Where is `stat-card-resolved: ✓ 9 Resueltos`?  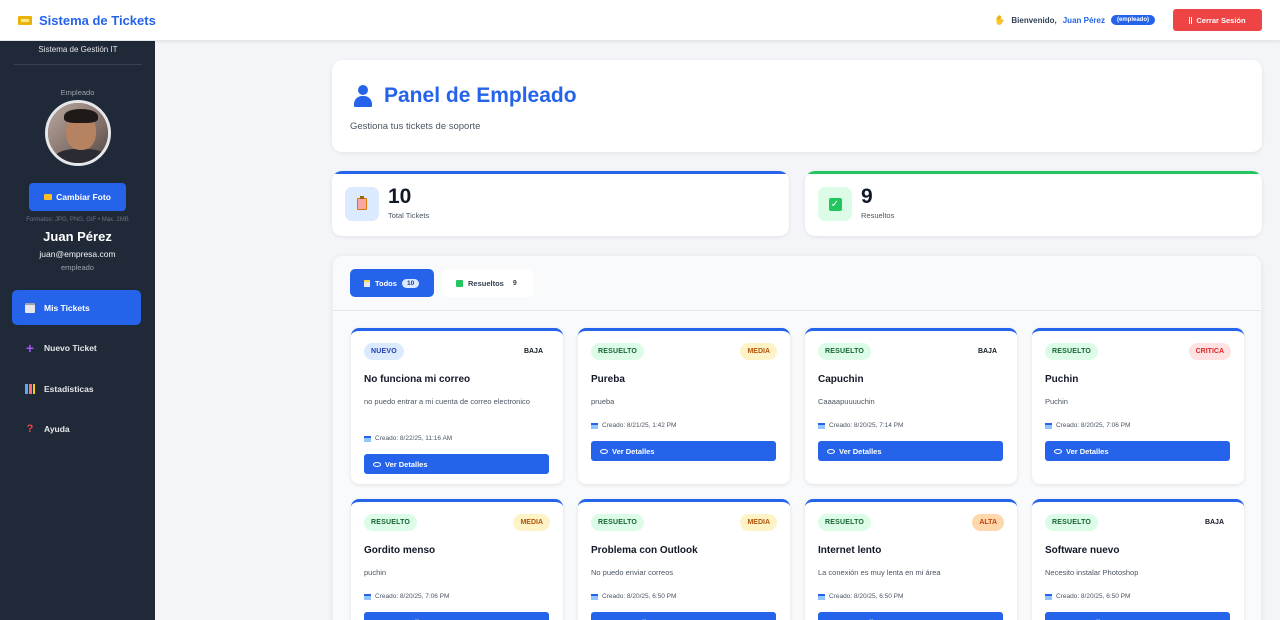 stat-card-resolved: ✓ 9 Resueltos is located at coordinates (1033, 203).